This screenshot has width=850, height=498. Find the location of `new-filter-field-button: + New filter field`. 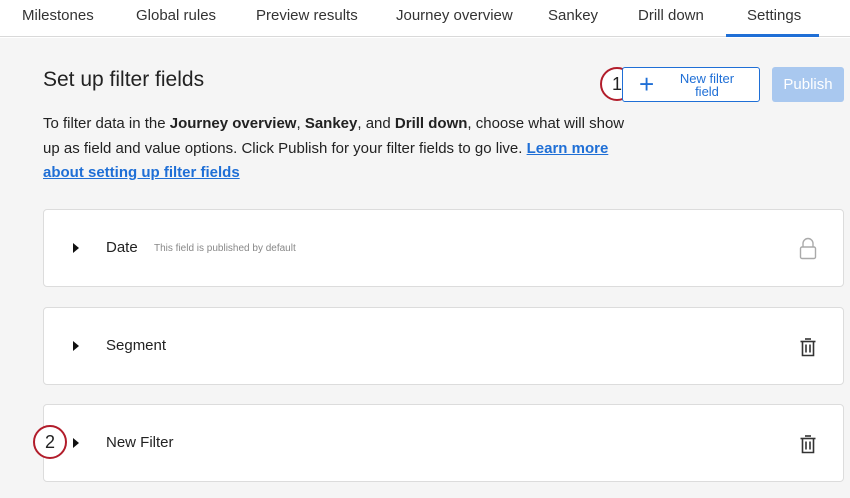

new-filter-field-button: + New filter field is located at coordinates (691, 84).